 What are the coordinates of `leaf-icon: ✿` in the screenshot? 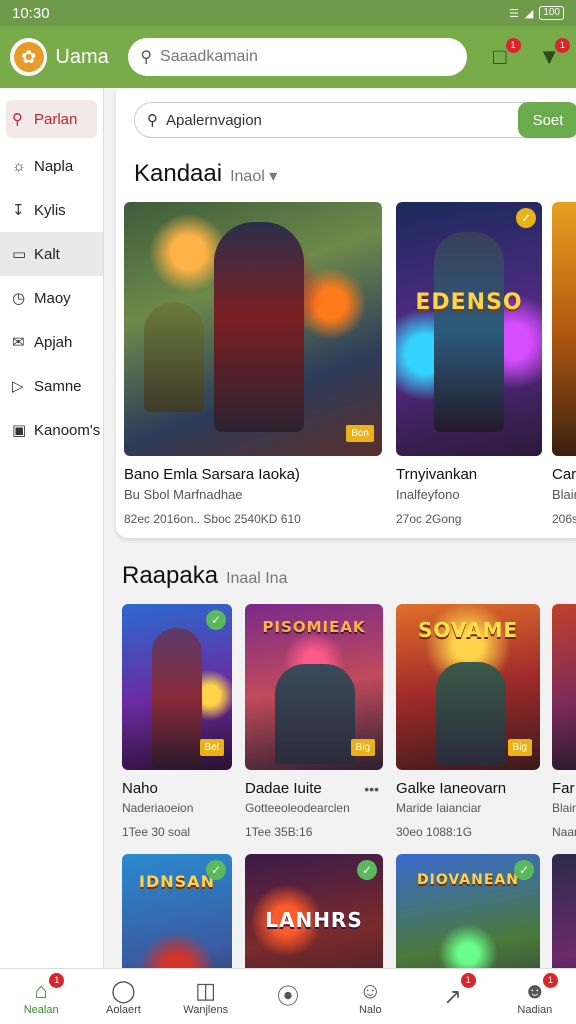 It's located at (28, 57).